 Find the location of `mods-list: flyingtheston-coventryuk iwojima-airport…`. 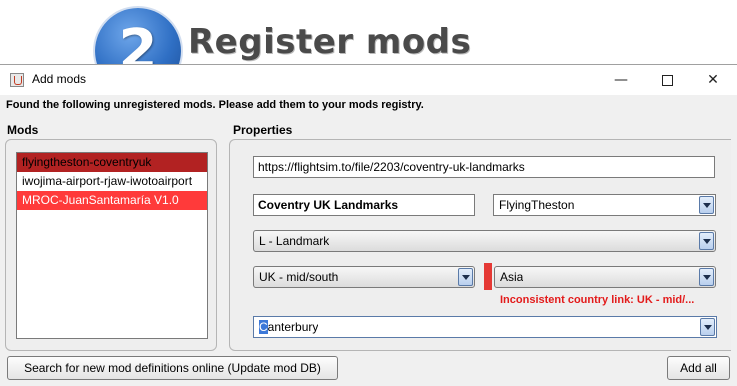

mods-list: flyingtheston-coventryuk iwojima-airport… is located at coordinates (112, 245).